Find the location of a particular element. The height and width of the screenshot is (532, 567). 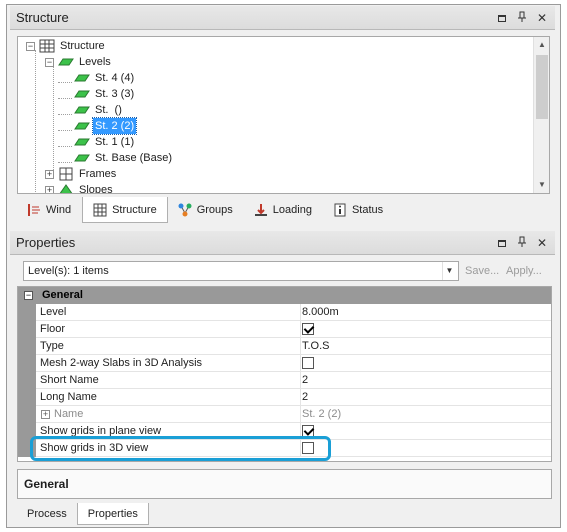

property-name: Mesh 2-way Slabs in 3D Analysis is located at coordinates (121, 363).